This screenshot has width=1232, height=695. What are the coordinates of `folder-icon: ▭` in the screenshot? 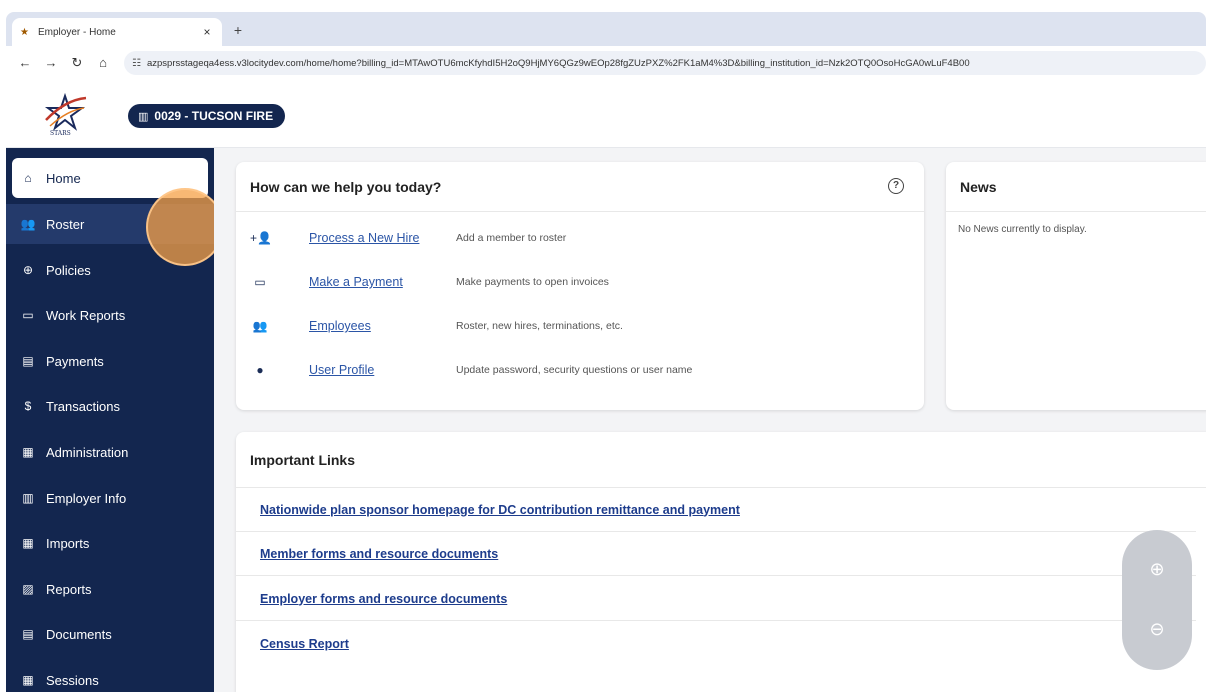 It's located at (28, 315).